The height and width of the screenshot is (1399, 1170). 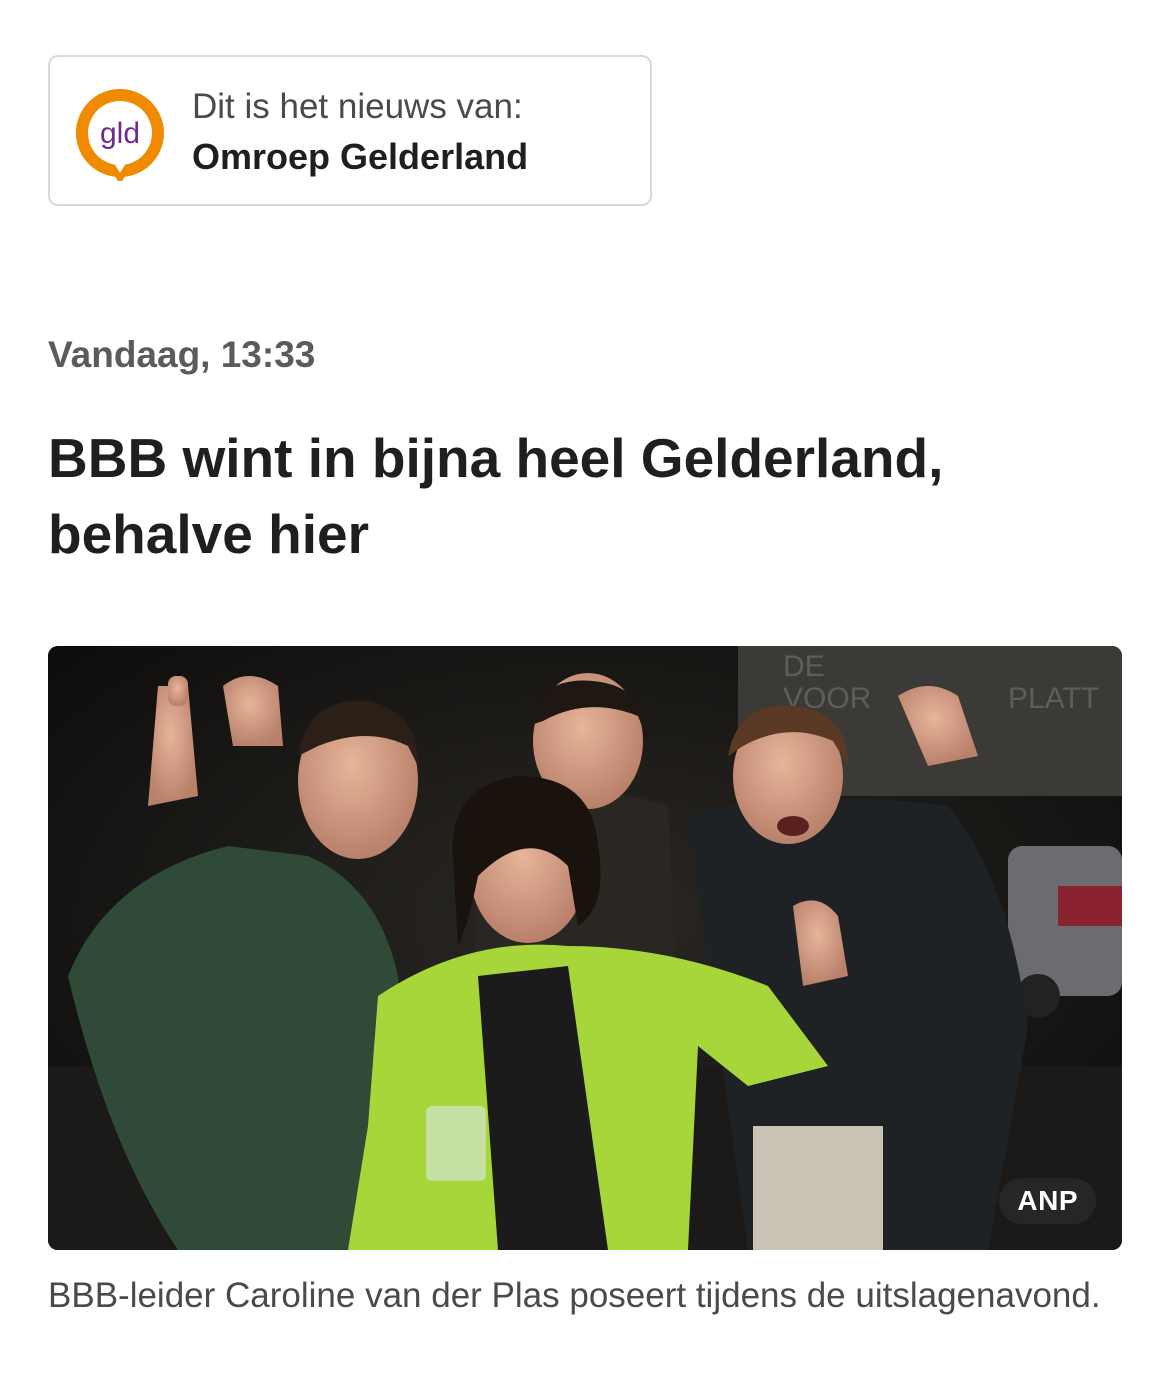 What do you see at coordinates (1047, 1201) in the screenshot?
I see `photo-credit-badge: ANP` at bounding box center [1047, 1201].